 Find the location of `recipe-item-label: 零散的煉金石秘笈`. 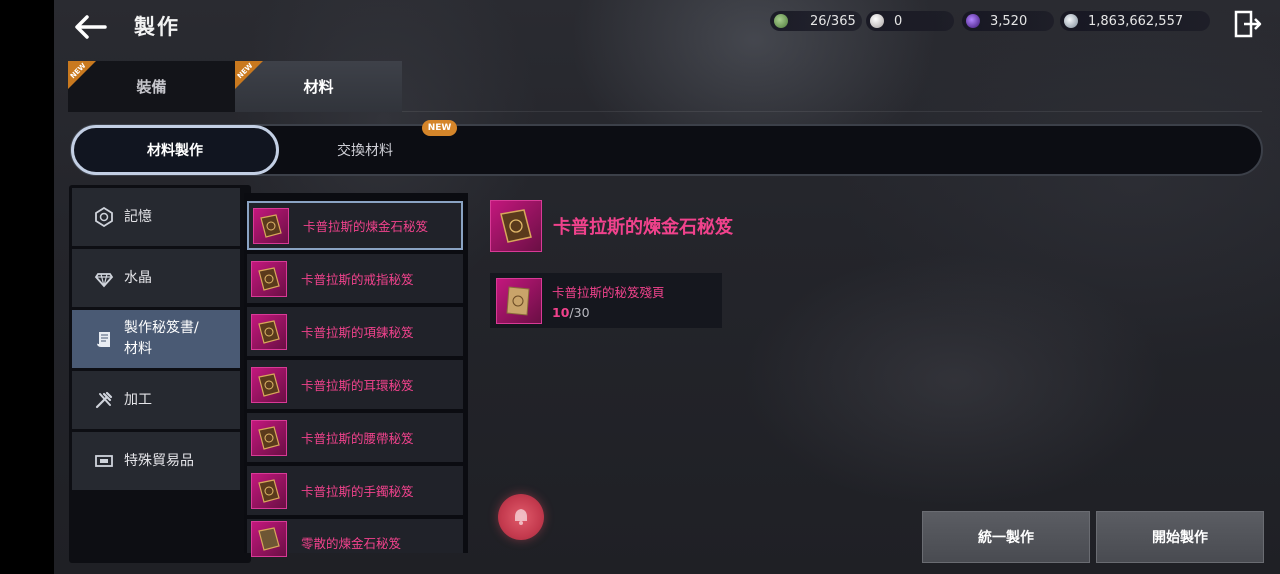

recipe-item-label: 零散的煉金石秘笈 is located at coordinates (351, 543).